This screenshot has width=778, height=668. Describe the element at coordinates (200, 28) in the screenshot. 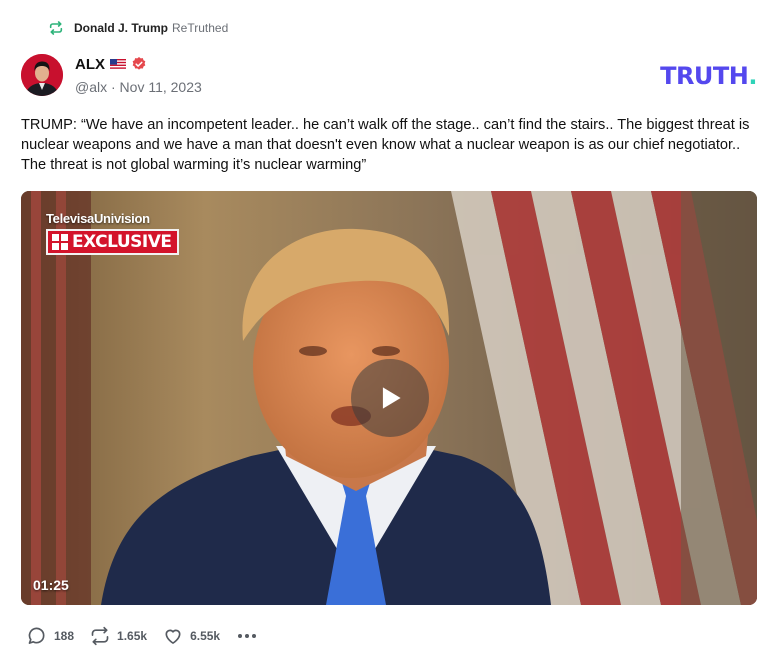

I see `retruth-label: ReTruthed` at that location.